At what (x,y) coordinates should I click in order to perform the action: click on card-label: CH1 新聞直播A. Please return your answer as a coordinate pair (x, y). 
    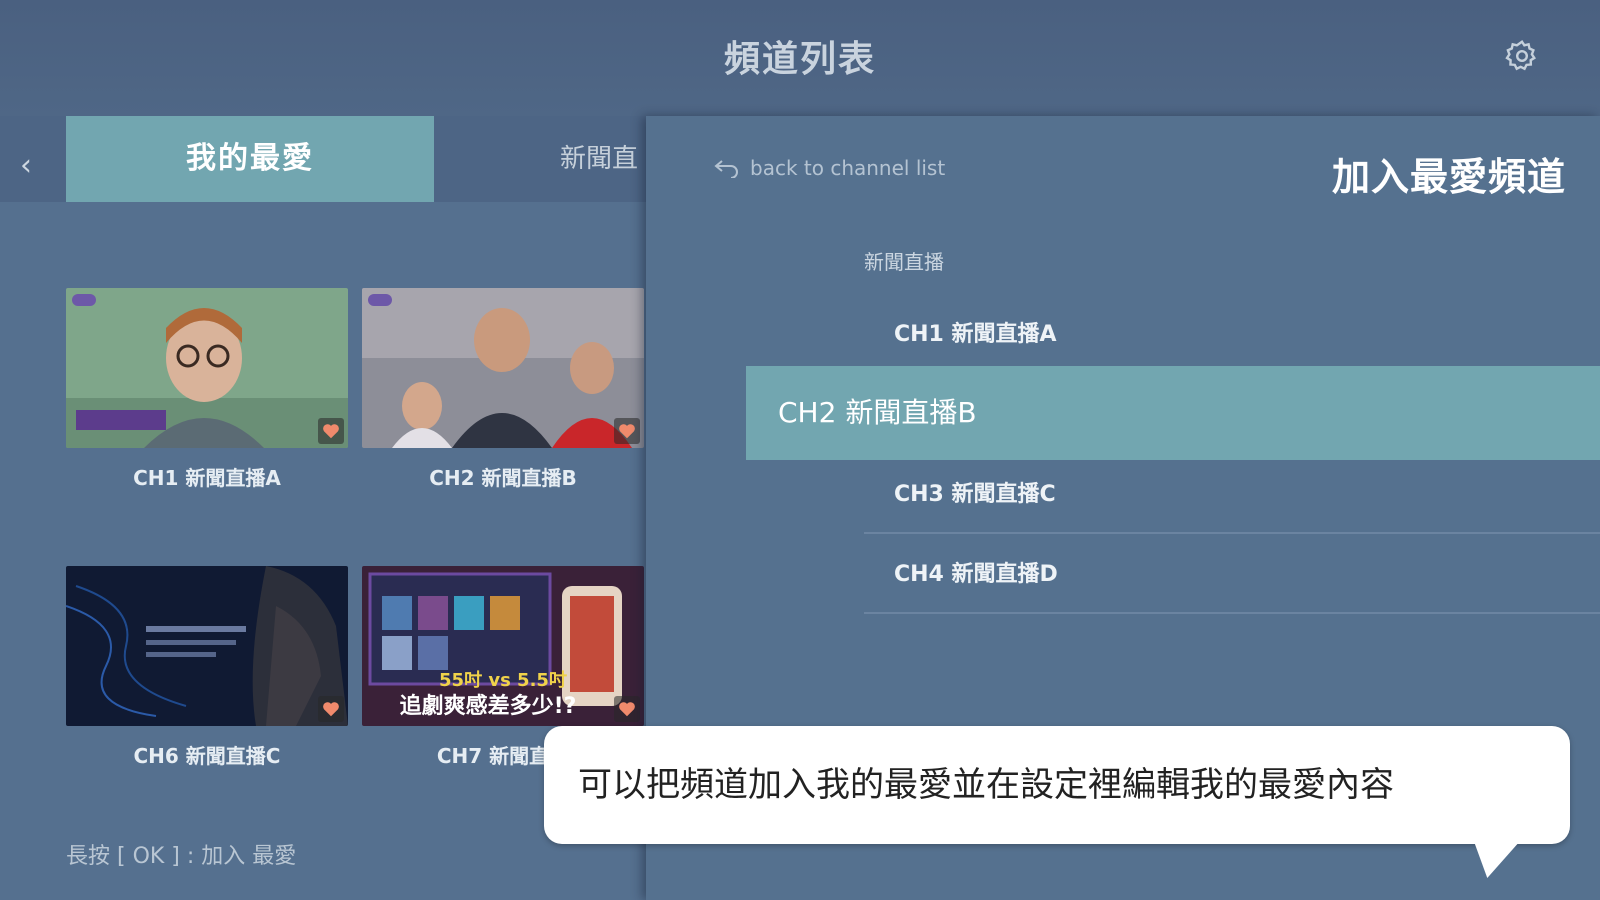
    Looking at the image, I should click on (207, 478).